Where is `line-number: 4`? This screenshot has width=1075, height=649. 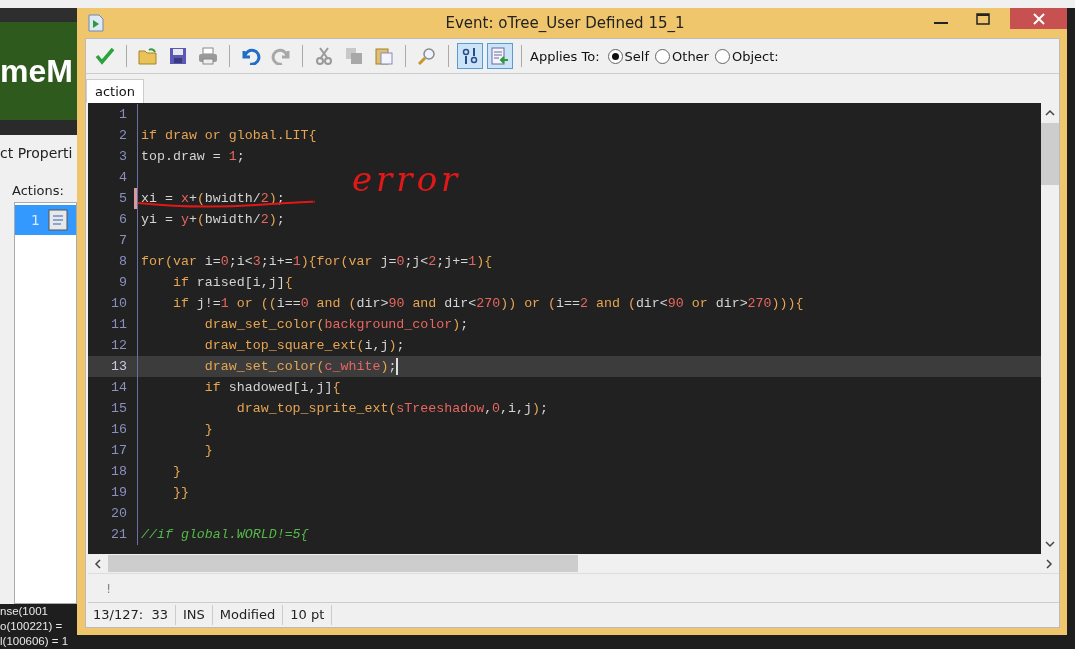
line-number: 4 is located at coordinates (122, 177).